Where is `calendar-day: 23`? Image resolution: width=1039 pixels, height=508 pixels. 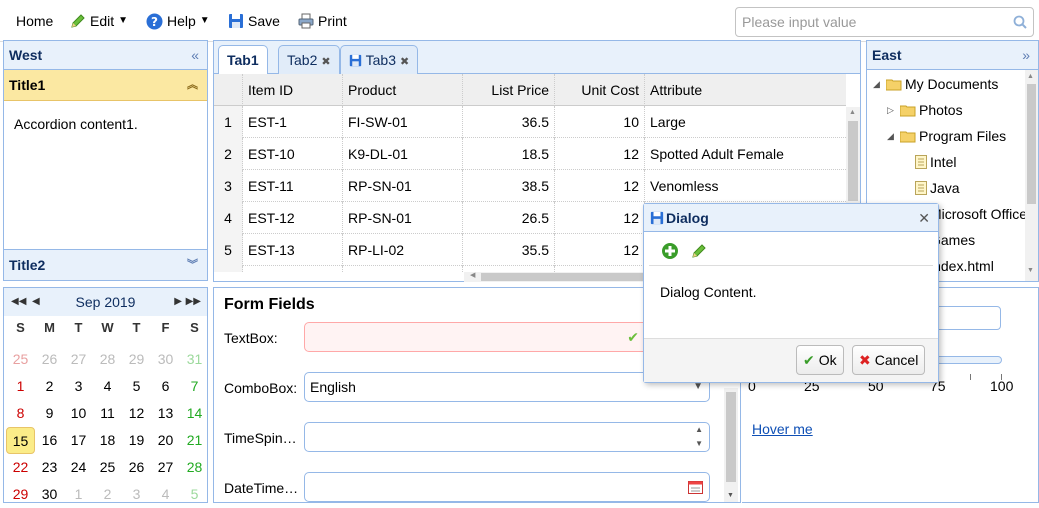
calendar-day: 23 is located at coordinates (49, 467).